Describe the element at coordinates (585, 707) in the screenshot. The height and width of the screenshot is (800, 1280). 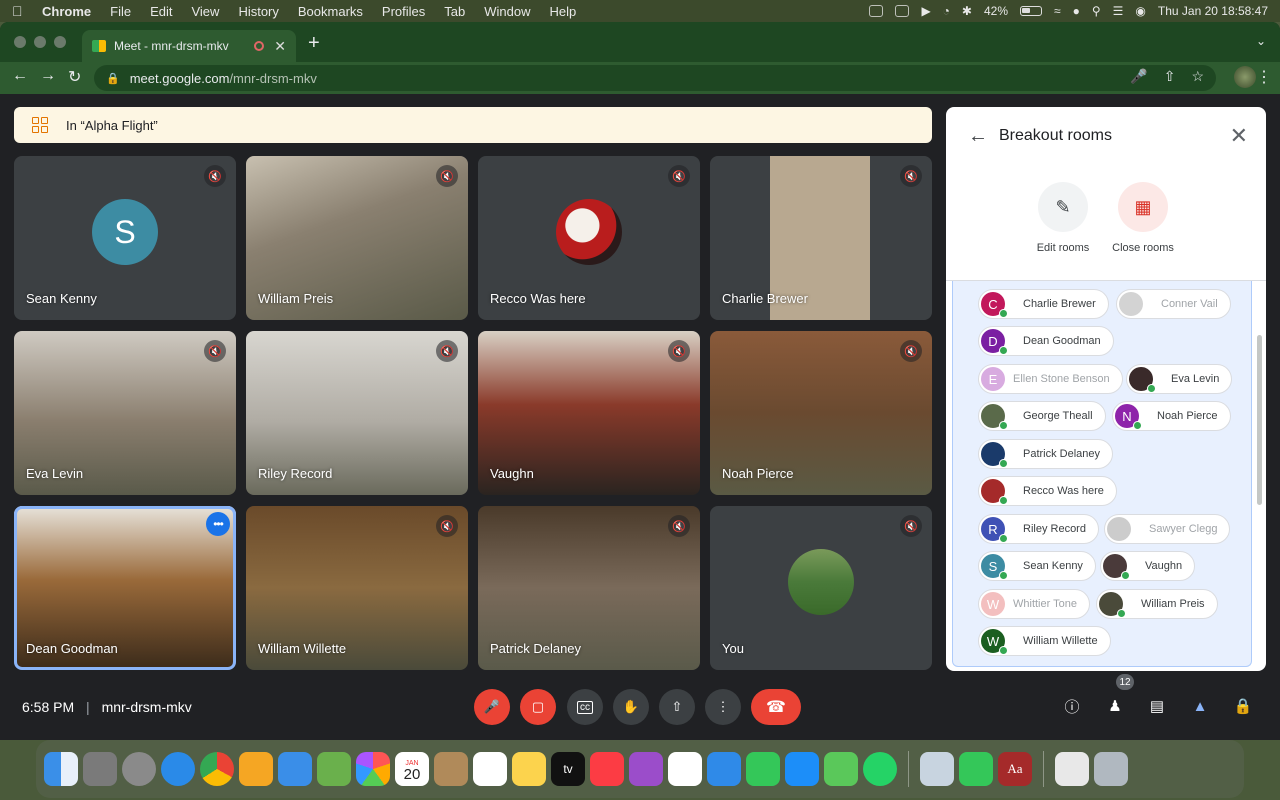
I see `captions-button: cc` at that location.